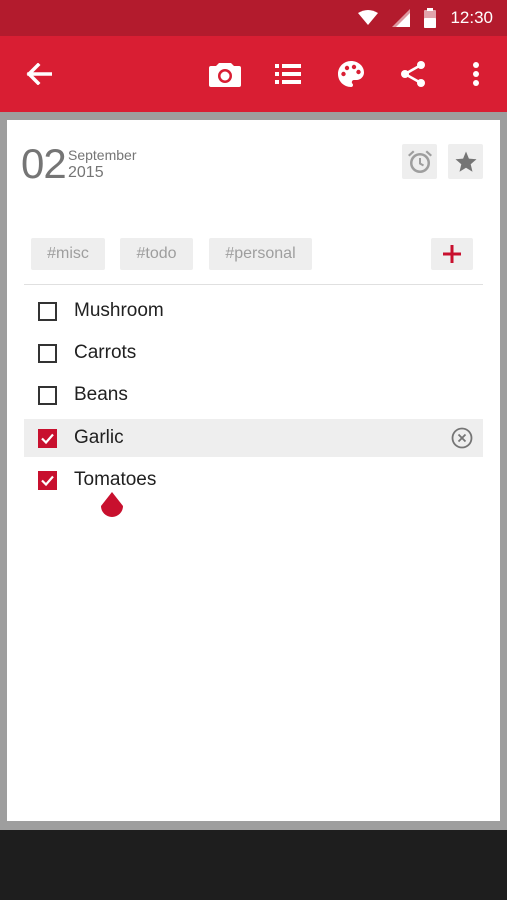 Image resolution: width=507 pixels, height=900 pixels. What do you see at coordinates (471, 17) in the screenshot?
I see `status-time: 12:30` at bounding box center [471, 17].